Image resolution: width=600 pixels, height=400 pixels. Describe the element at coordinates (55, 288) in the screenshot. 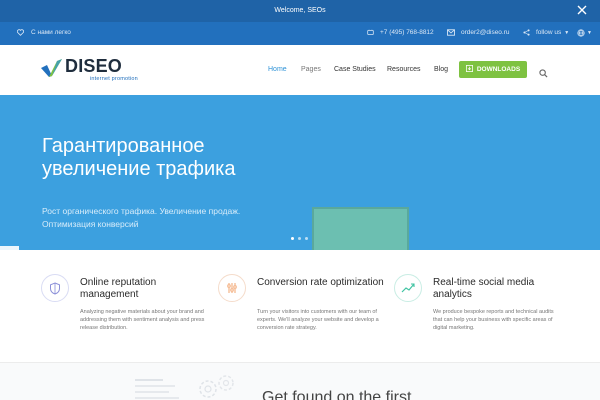

I see `shield-icon` at that location.